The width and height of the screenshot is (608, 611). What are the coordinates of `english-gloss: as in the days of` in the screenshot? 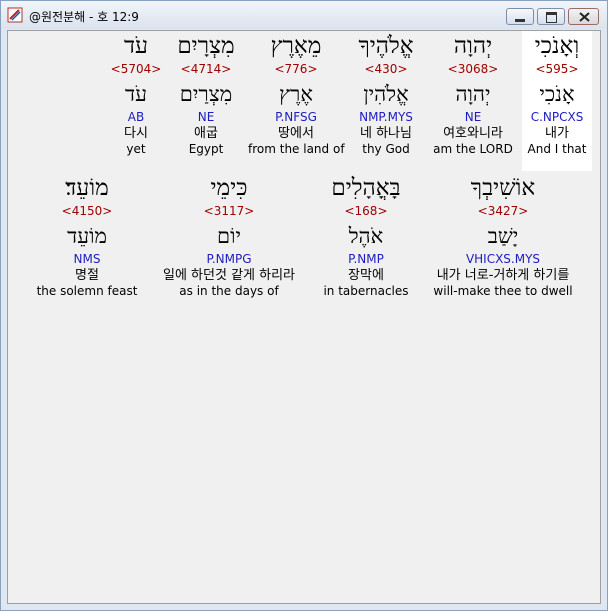 It's located at (229, 291).